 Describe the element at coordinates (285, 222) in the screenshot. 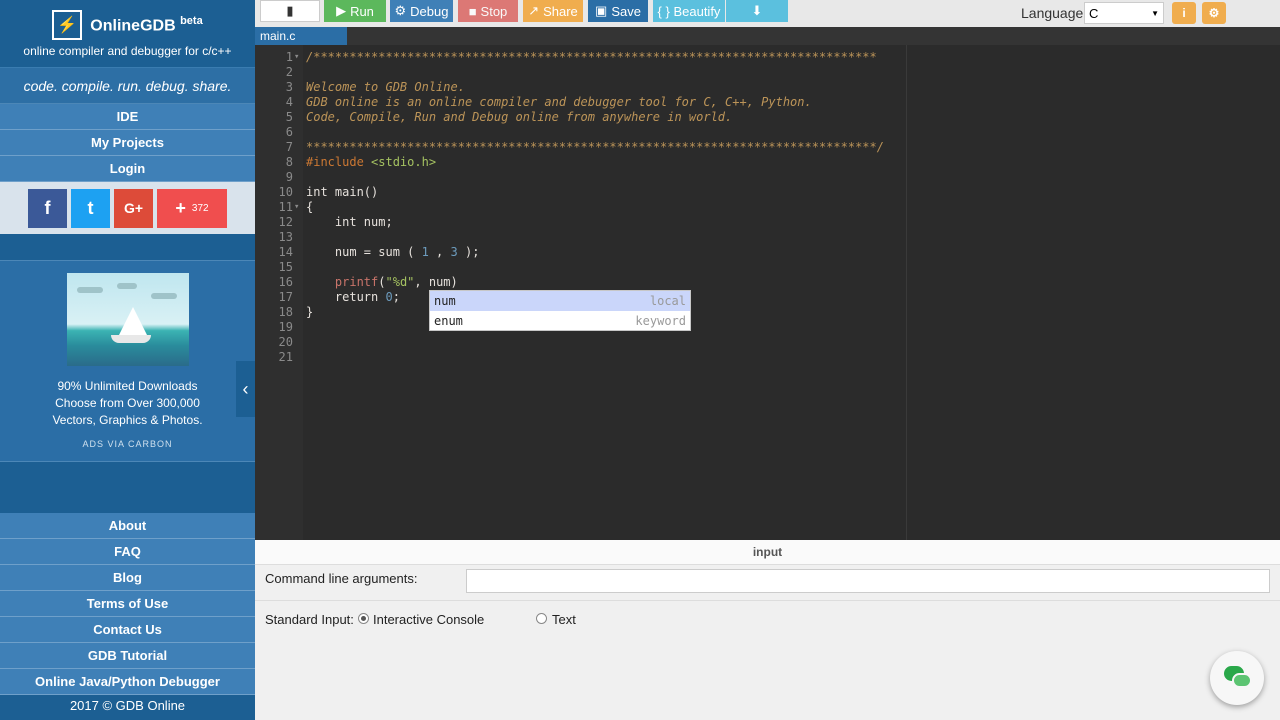

I see `line-number: 12` at that location.